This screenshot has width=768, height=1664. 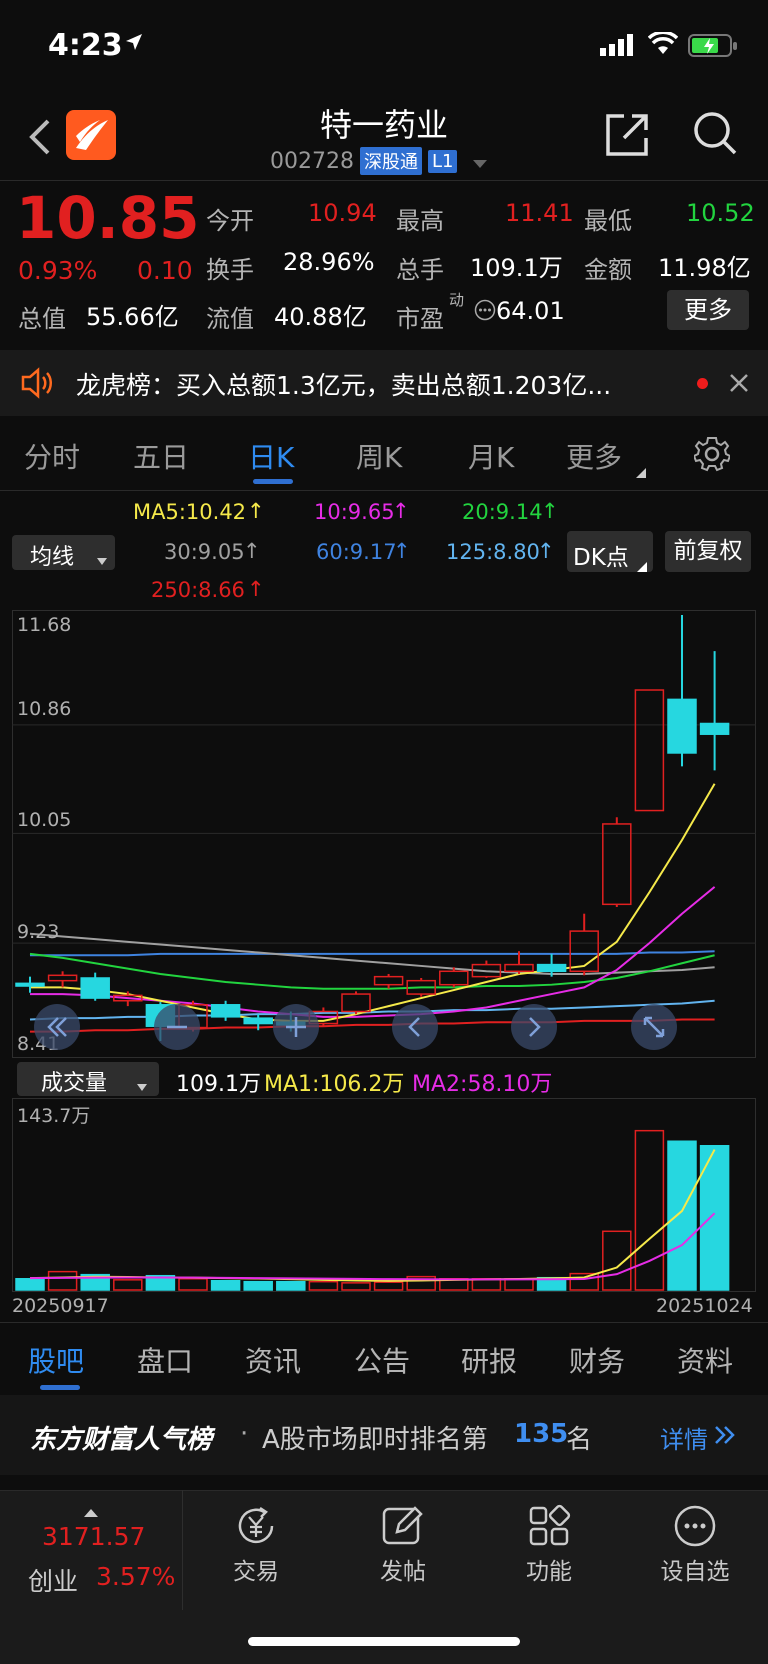 I want to click on popularity-row: 东方财富人气榜 · A股市场即时排名第 135 名 详情, so click(x=384, y=1435).